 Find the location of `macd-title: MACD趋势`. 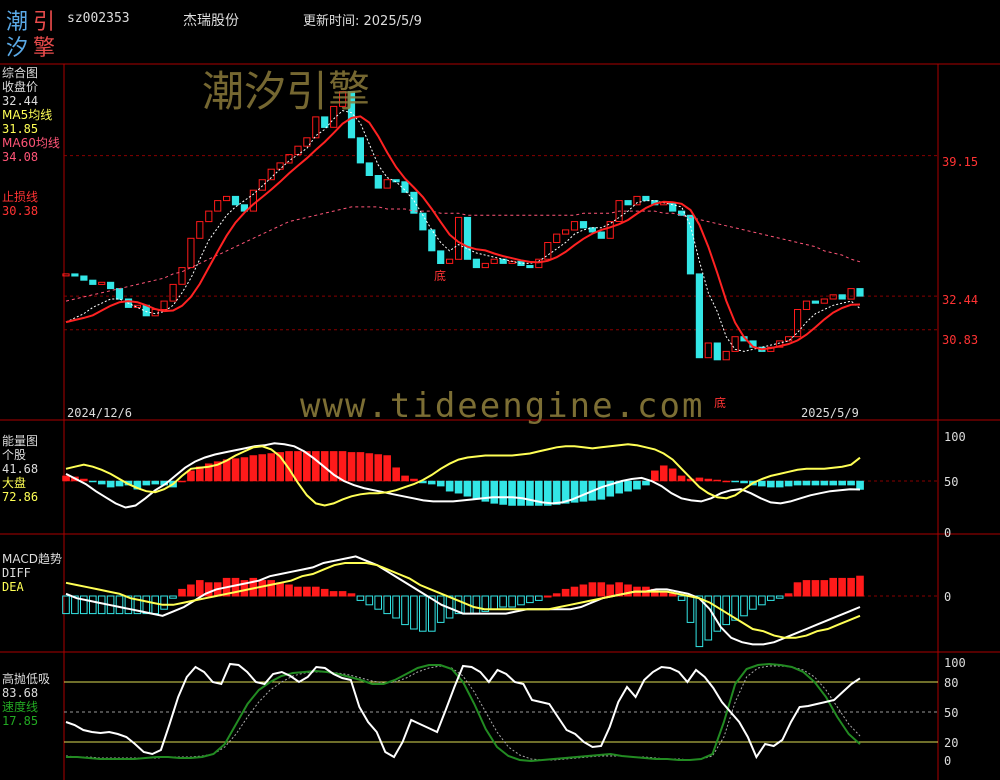

macd-title: MACD趋势 is located at coordinates (32, 559).